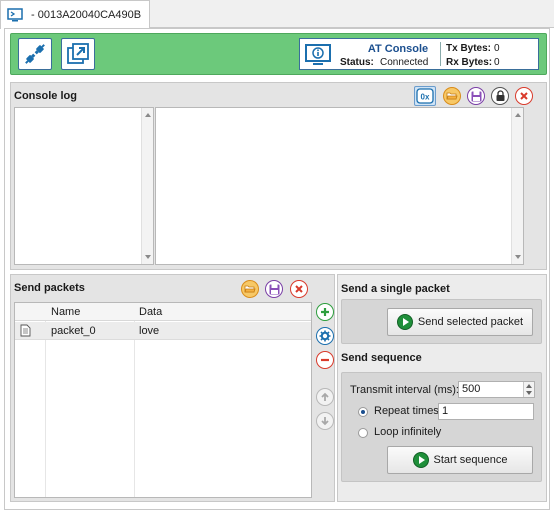  What do you see at coordinates (445, 411) in the screenshot?
I see `repeat-times-value: 1` at bounding box center [445, 411].